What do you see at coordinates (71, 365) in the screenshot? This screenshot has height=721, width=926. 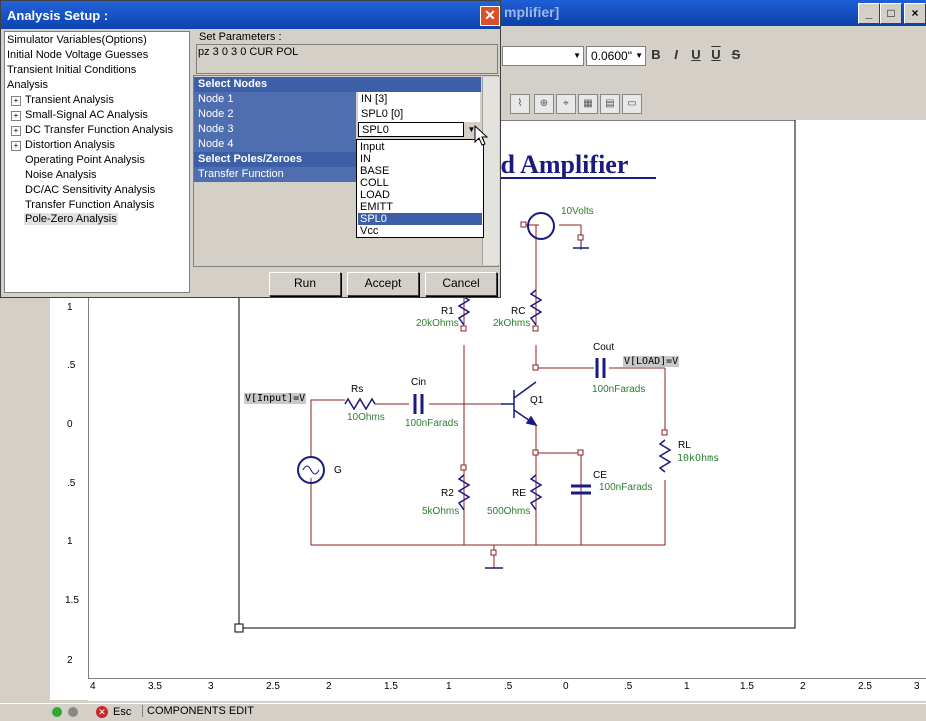 I see `vruler-tick: .5` at bounding box center [71, 365].